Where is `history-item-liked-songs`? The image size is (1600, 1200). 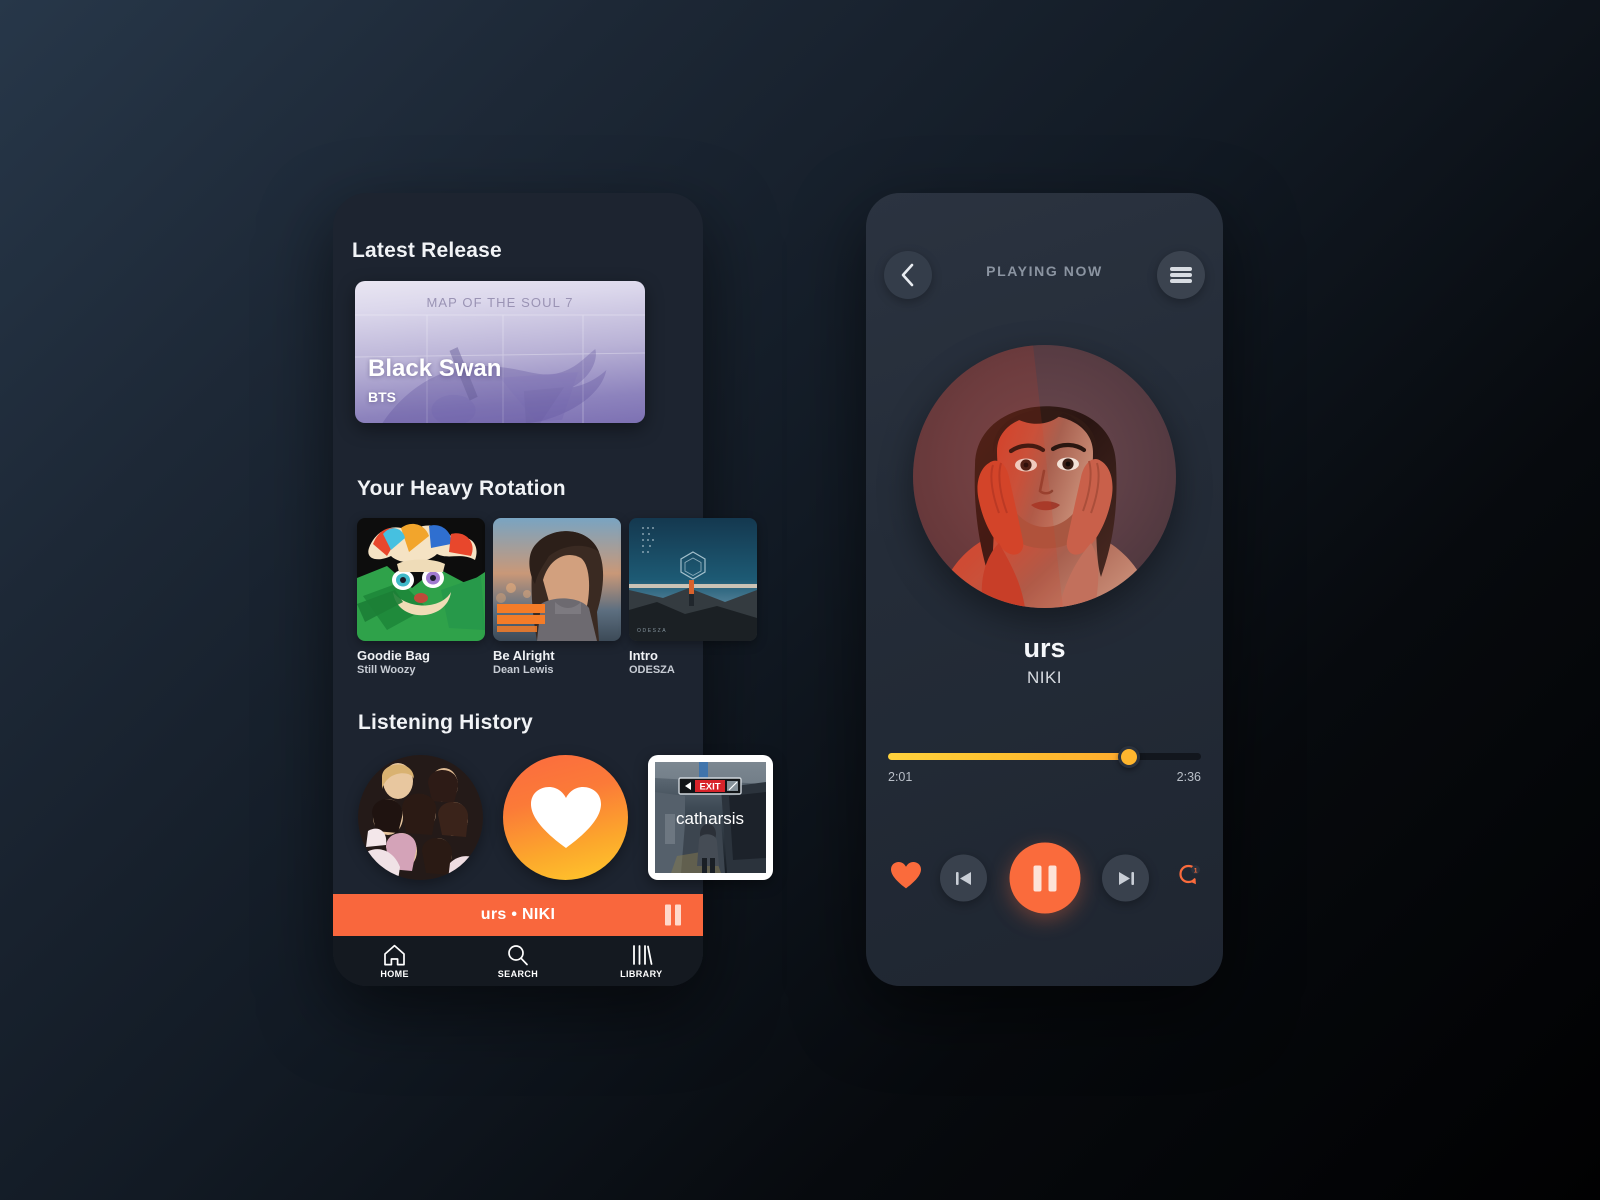
history-item-liked-songs is located at coordinates (565, 817).